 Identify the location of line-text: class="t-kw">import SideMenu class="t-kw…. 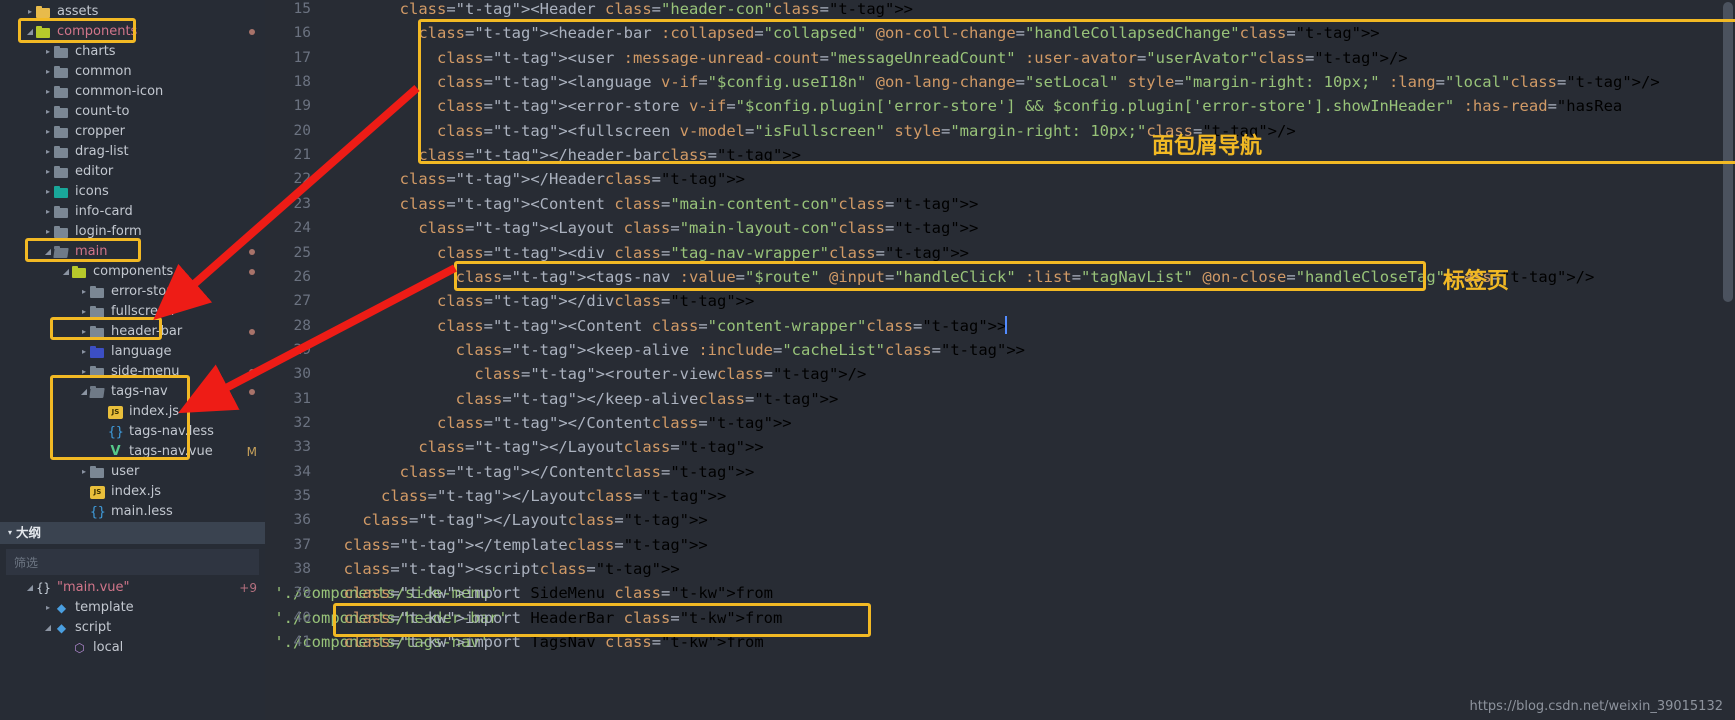
(549, 593).